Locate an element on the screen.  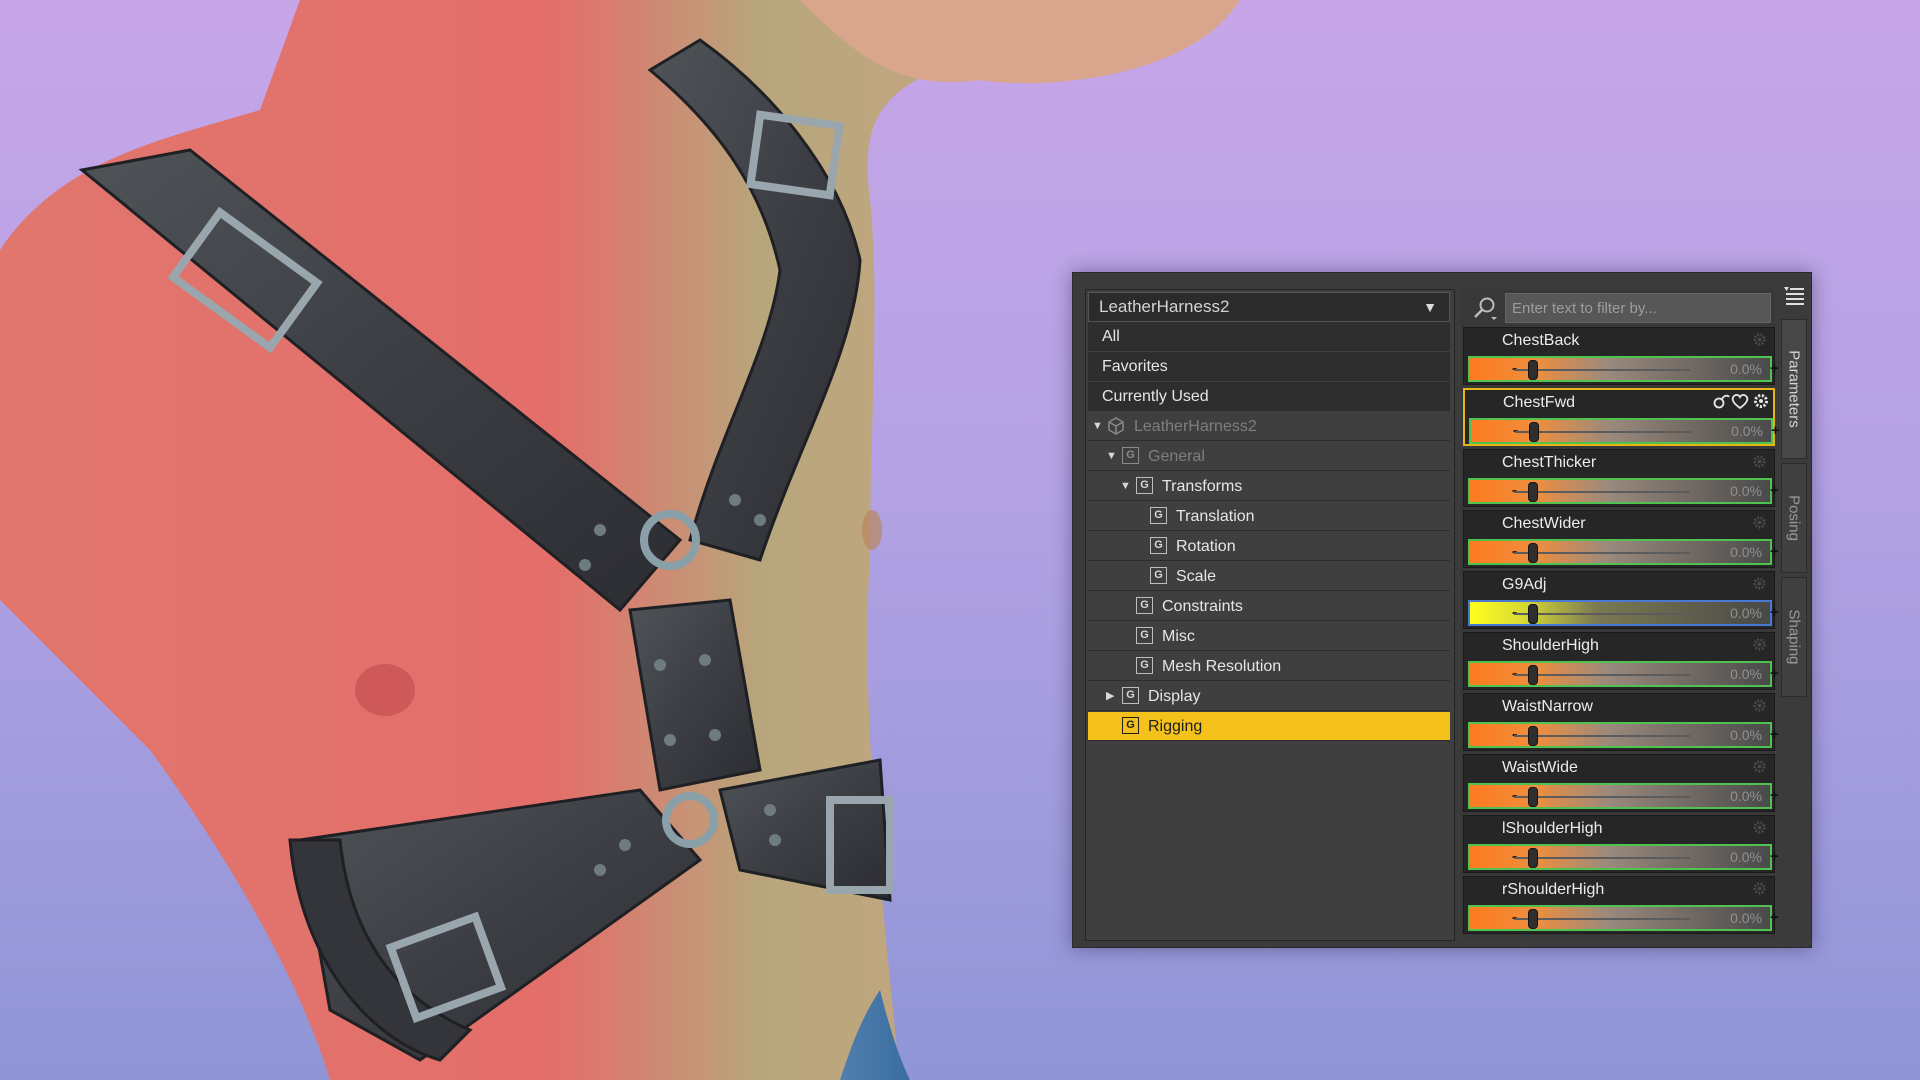
tree-item-mesh-resolution: G Mesh Resolution is located at coordinates (1269, 666).